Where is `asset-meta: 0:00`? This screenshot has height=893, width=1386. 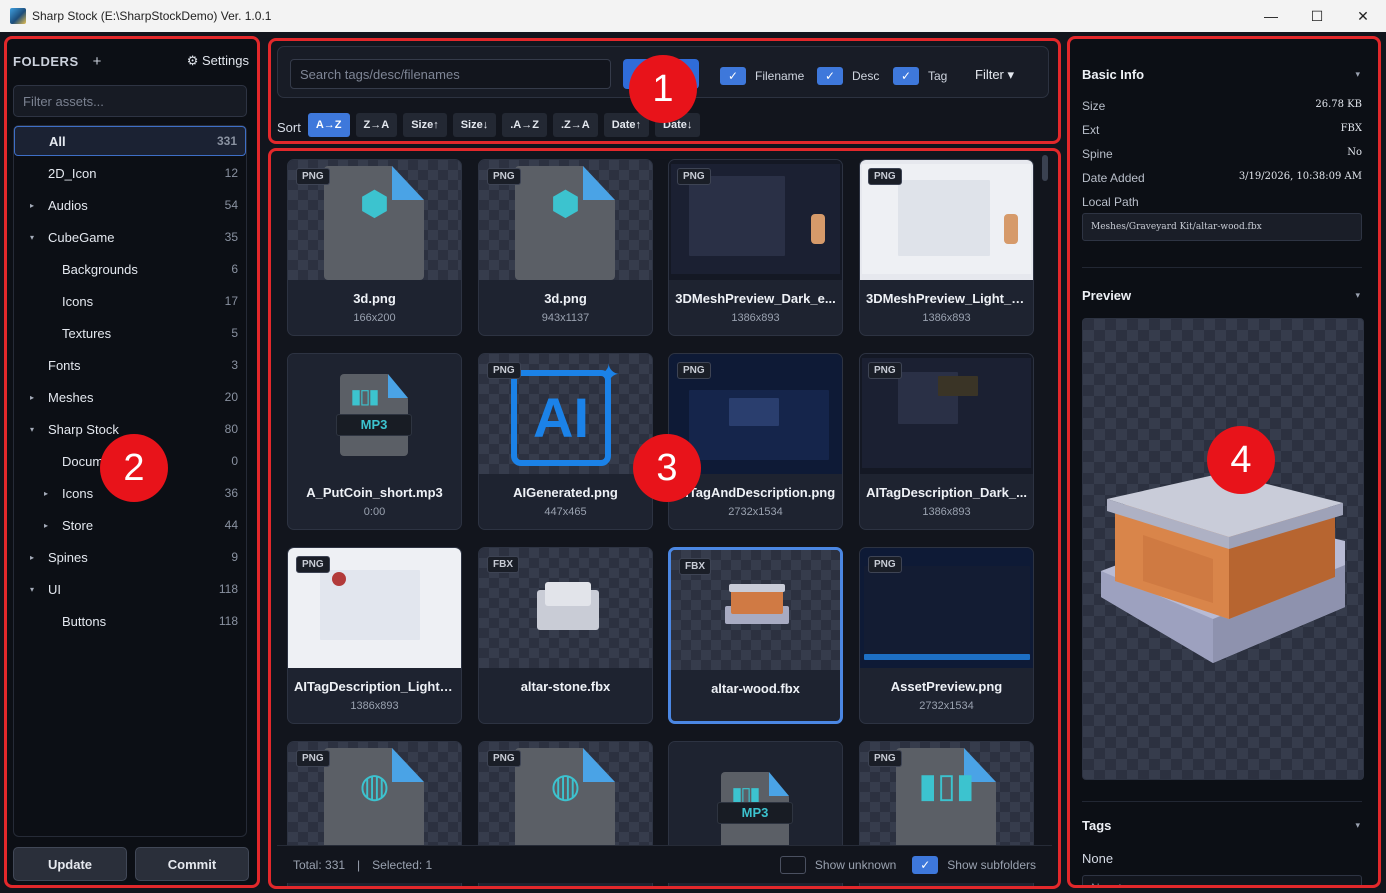 asset-meta: 0:00 is located at coordinates (374, 512).